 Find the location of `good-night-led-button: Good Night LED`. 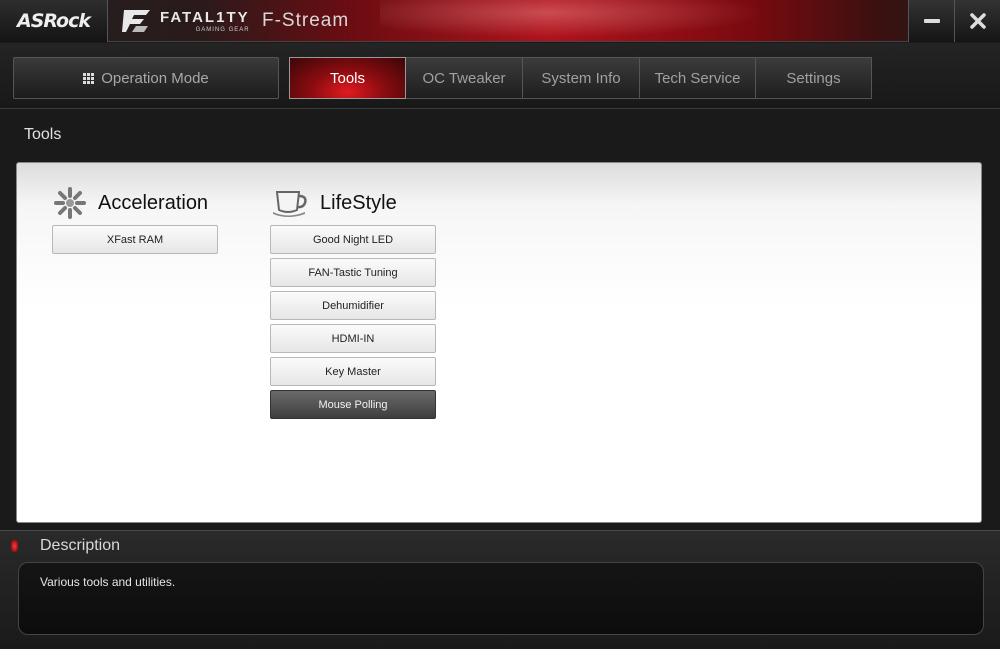

good-night-led-button: Good Night LED is located at coordinates (353, 239).